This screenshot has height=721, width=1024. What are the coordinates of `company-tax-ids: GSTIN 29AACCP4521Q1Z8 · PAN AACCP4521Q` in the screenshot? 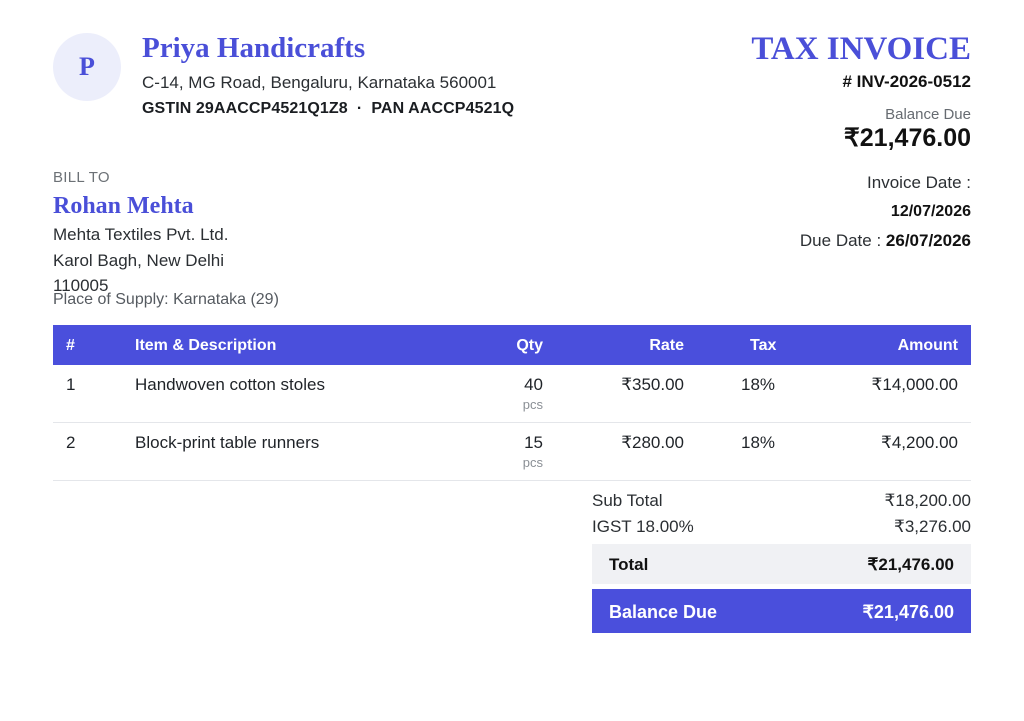 It's located at (328, 108).